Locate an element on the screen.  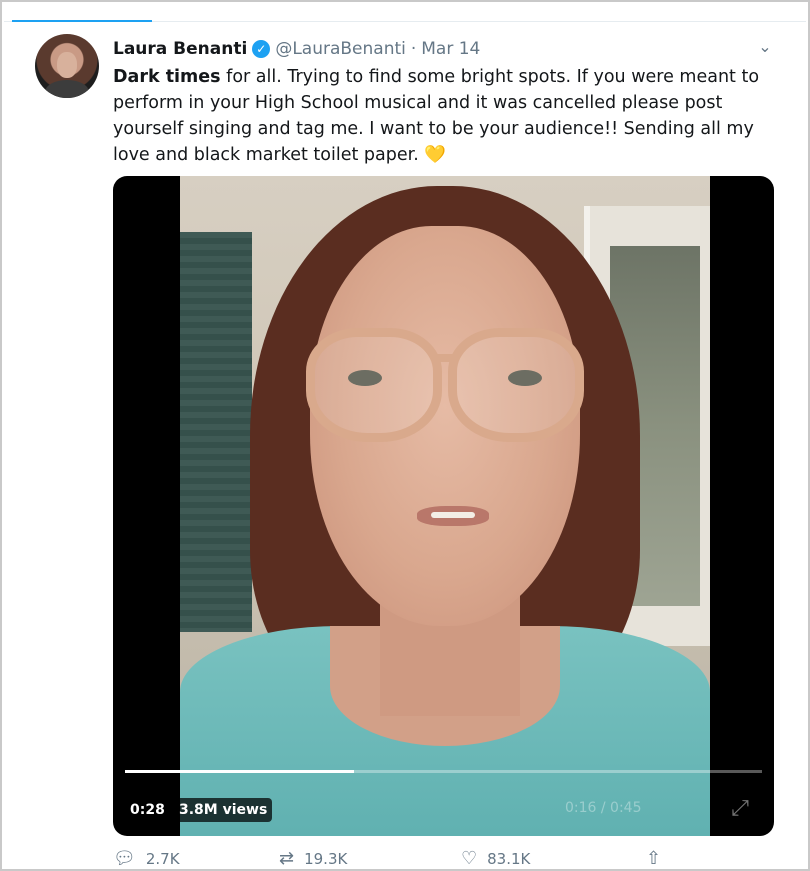
share-button: ⇧ is located at coordinates (653, 859).